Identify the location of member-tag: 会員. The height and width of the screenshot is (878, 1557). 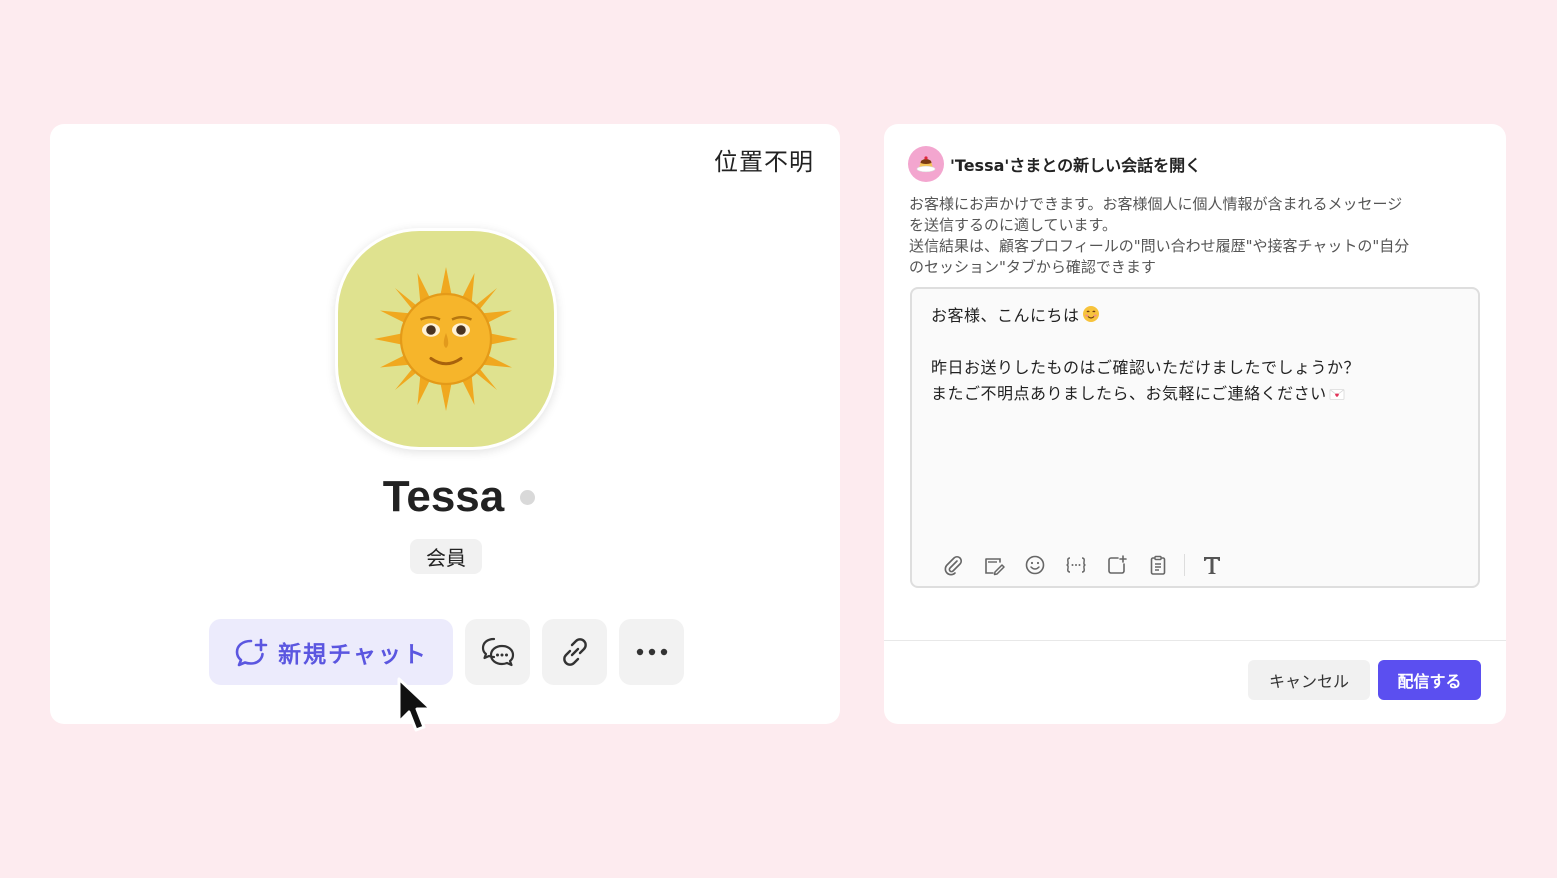
(446, 556).